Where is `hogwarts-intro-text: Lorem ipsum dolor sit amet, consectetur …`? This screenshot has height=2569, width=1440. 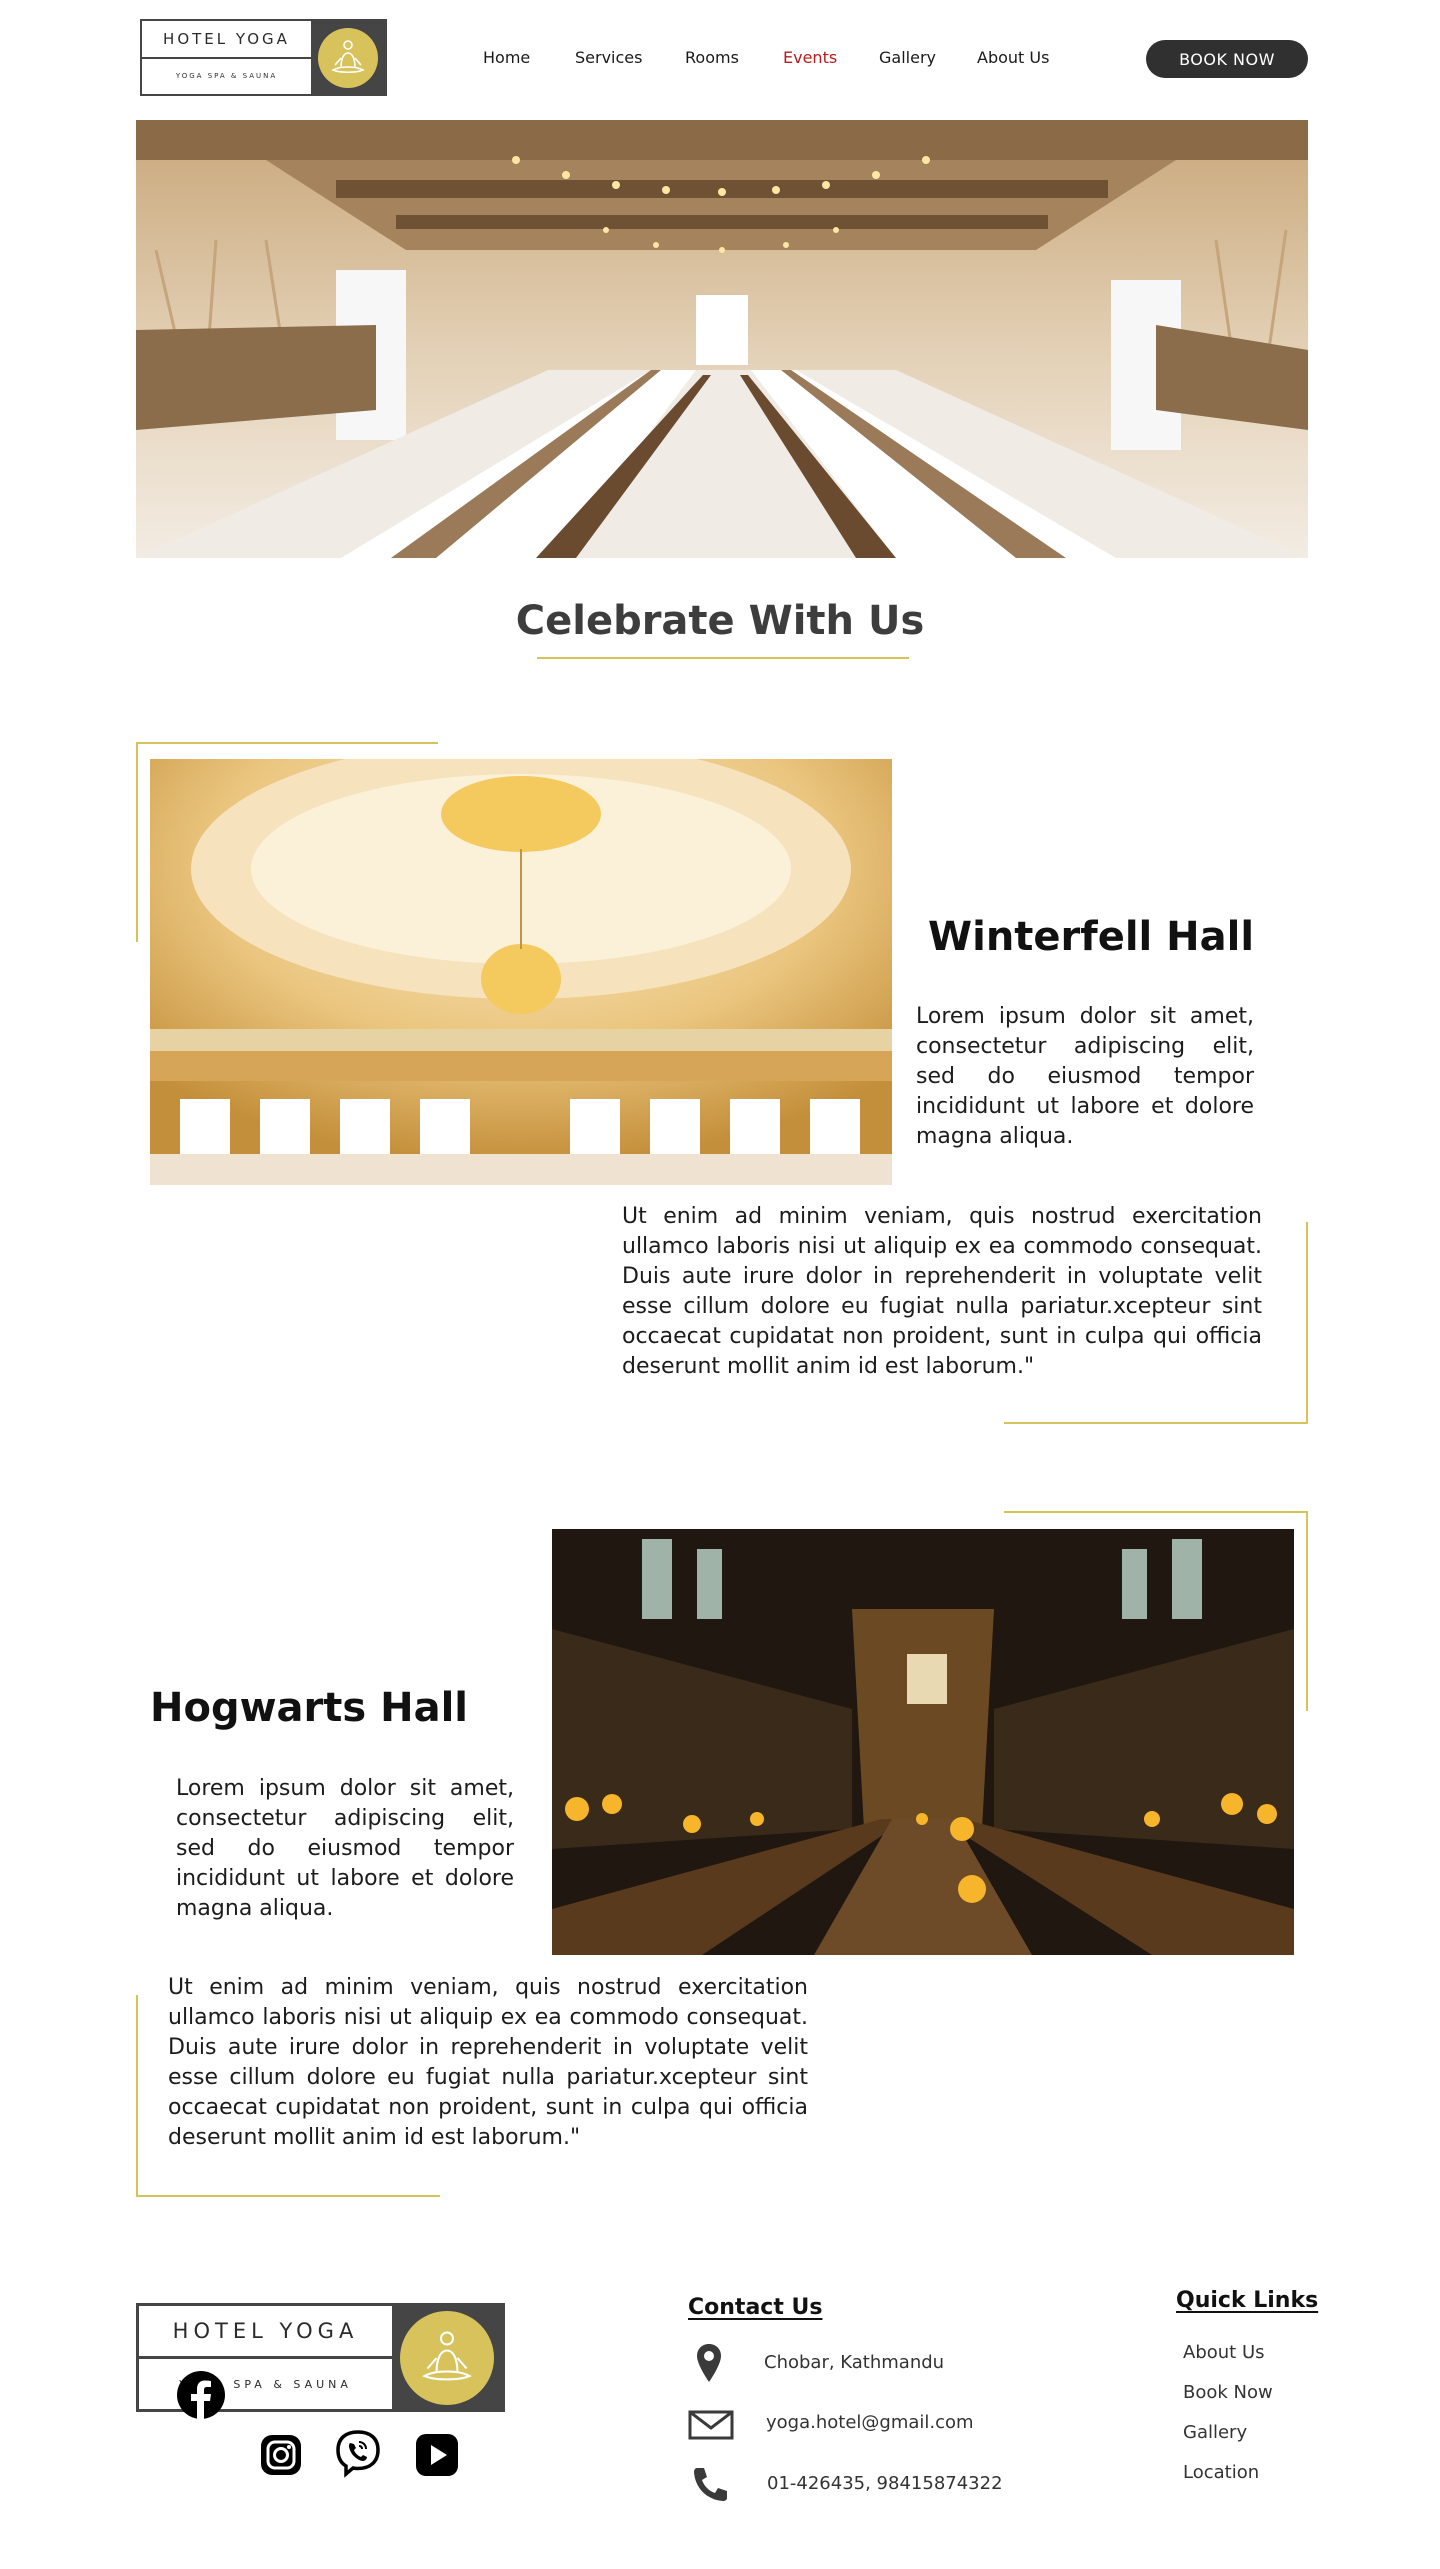
hogwarts-intro-text: Lorem ipsum dolor sit amet, consectetur … is located at coordinates (345, 1848).